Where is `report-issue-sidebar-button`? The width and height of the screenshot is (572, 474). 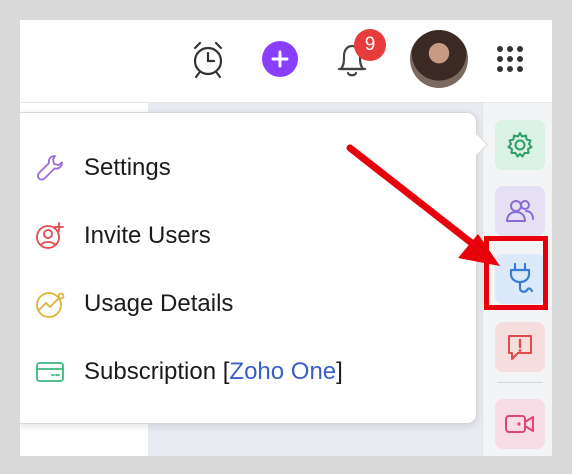
report-issue-sidebar-button is located at coordinates (520, 347).